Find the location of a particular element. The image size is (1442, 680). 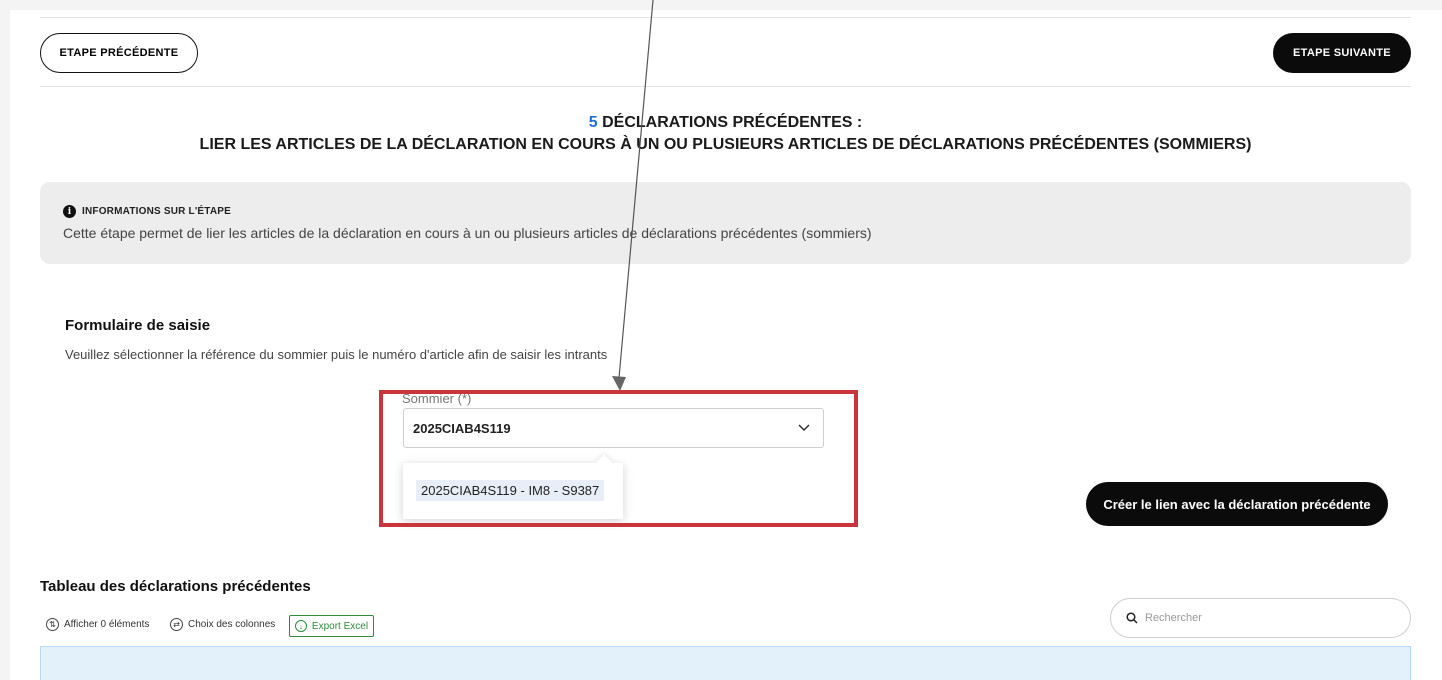

search-icon is located at coordinates (1132, 618).